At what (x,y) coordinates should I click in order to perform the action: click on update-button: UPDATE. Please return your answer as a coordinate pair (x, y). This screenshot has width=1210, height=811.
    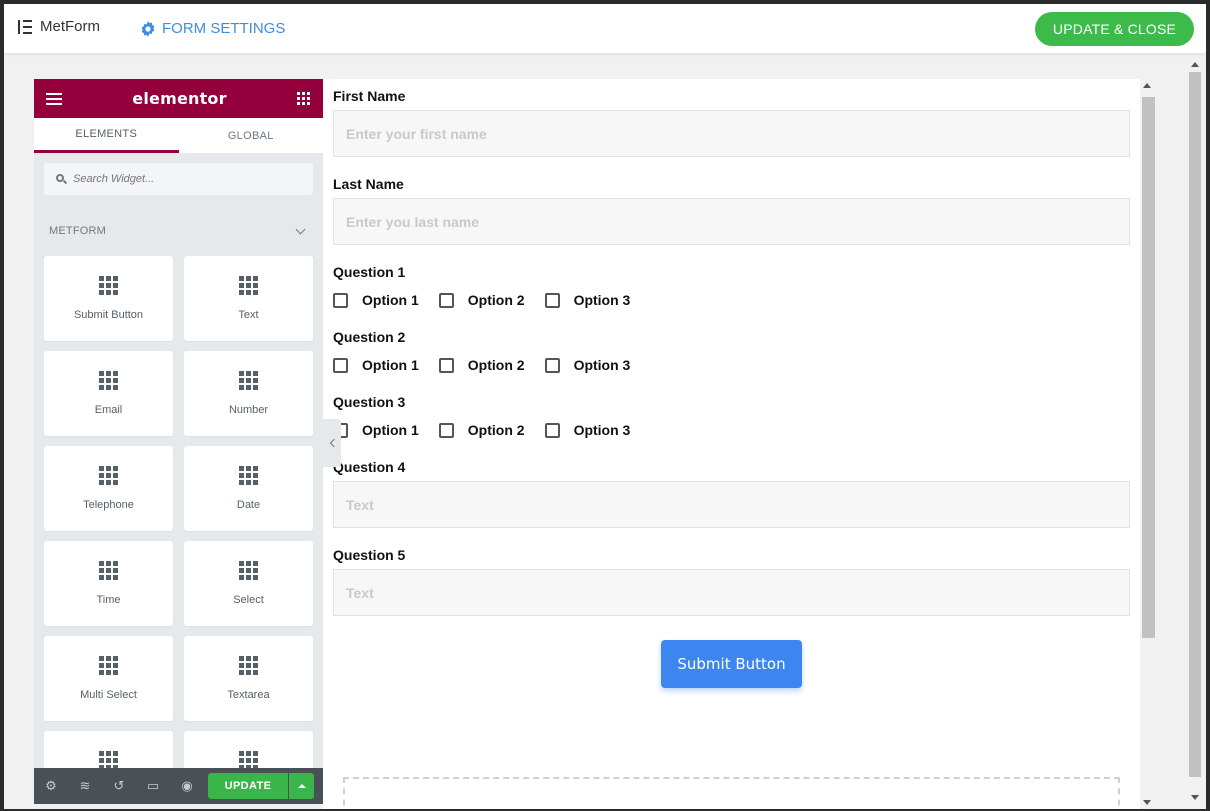
    Looking at the image, I should click on (248, 786).